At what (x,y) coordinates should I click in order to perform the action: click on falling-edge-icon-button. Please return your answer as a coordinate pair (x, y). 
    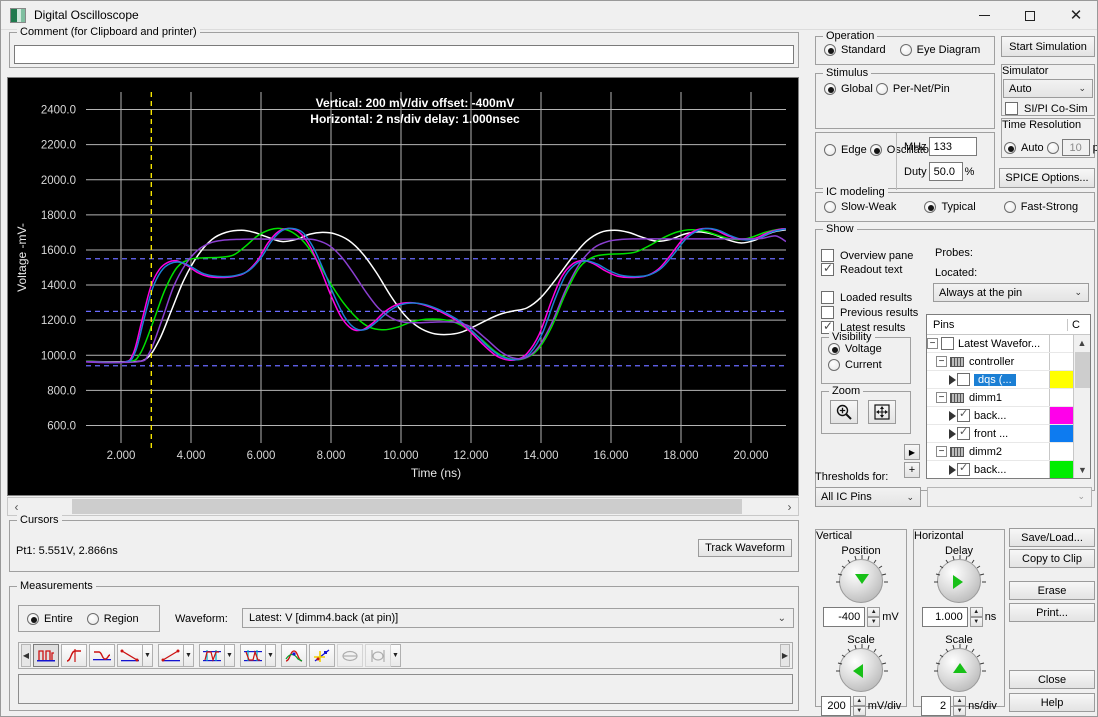
    Looking at the image, I should click on (102, 655).